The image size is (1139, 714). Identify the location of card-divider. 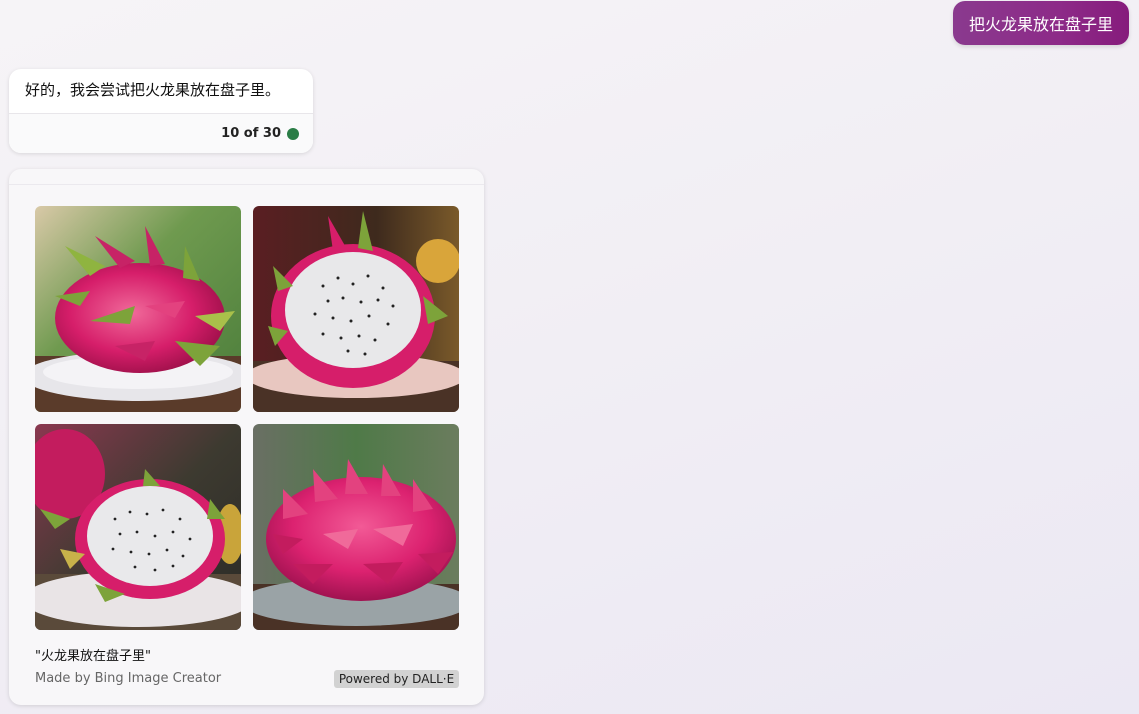
(246, 184).